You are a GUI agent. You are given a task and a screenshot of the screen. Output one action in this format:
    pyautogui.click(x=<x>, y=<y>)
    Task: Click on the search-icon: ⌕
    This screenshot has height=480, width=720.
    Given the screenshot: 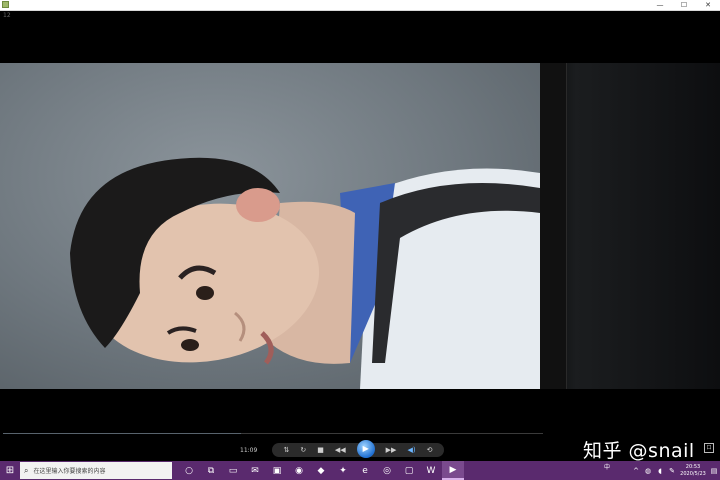 What is the action you would take?
    pyautogui.click(x=26, y=470)
    